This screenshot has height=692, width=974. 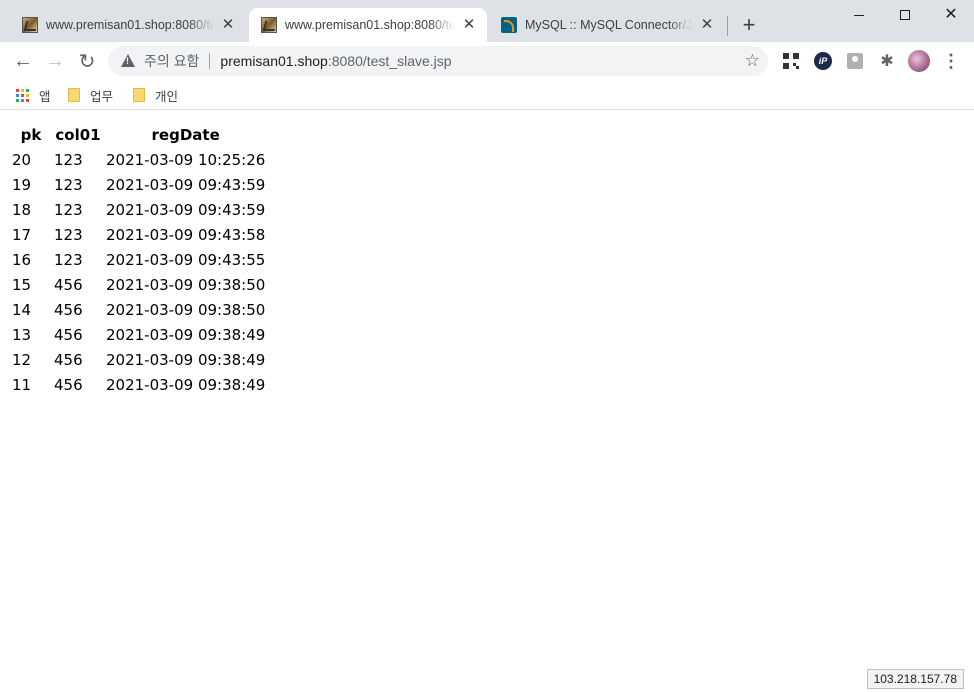 What do you see at coordinates (22, 259) in the screenshot?
I see `cell-pk: 16` at bounding box center [22, 259].